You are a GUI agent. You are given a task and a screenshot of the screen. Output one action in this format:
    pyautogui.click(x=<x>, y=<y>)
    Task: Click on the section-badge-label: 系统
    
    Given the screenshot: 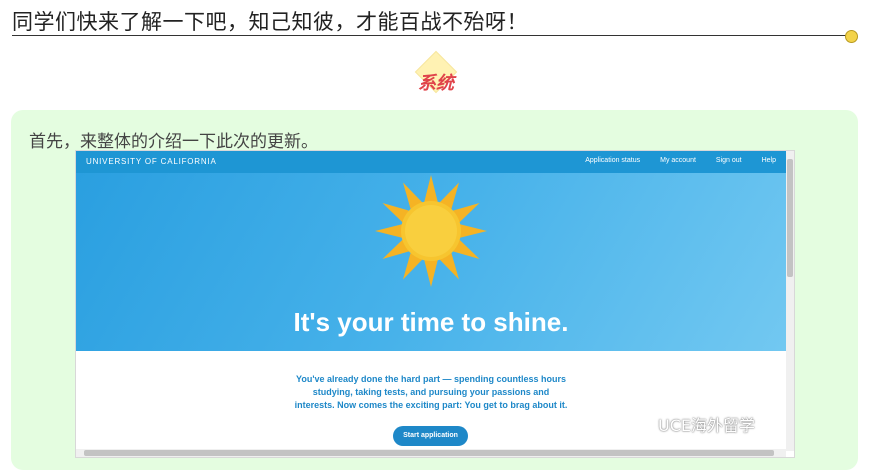 What is the action you would take?
    pyautogui.click(x=436, y=83)
    